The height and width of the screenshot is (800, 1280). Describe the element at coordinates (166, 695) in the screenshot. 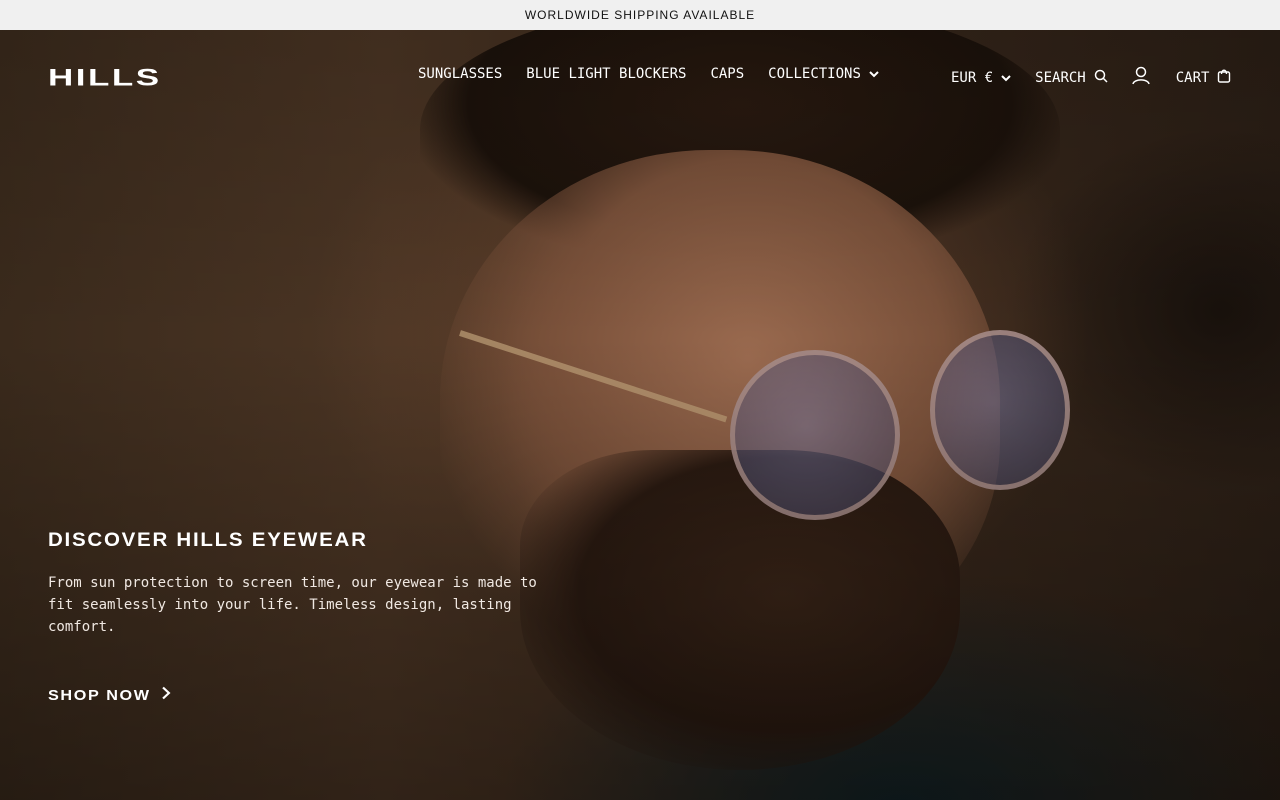

I see `chevron-right-icon` at that location.